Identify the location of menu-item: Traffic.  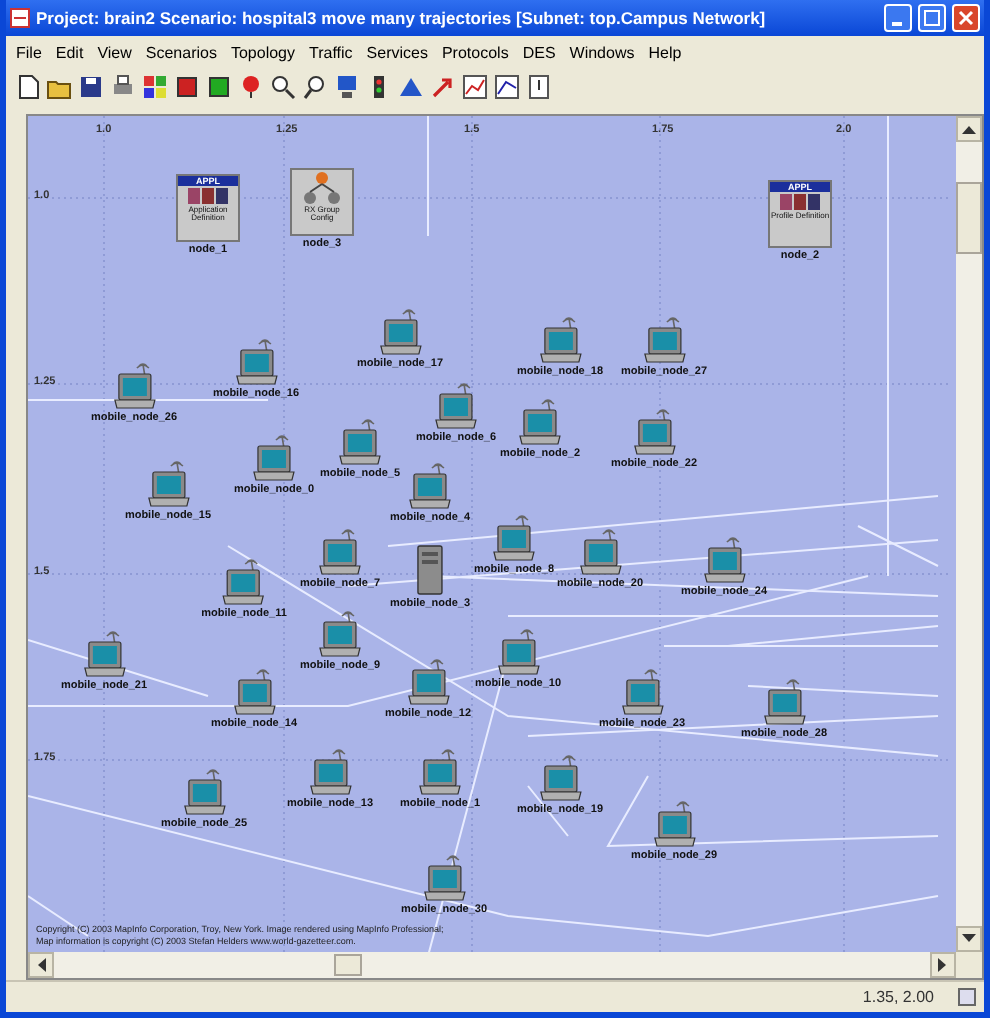
(331, 52).